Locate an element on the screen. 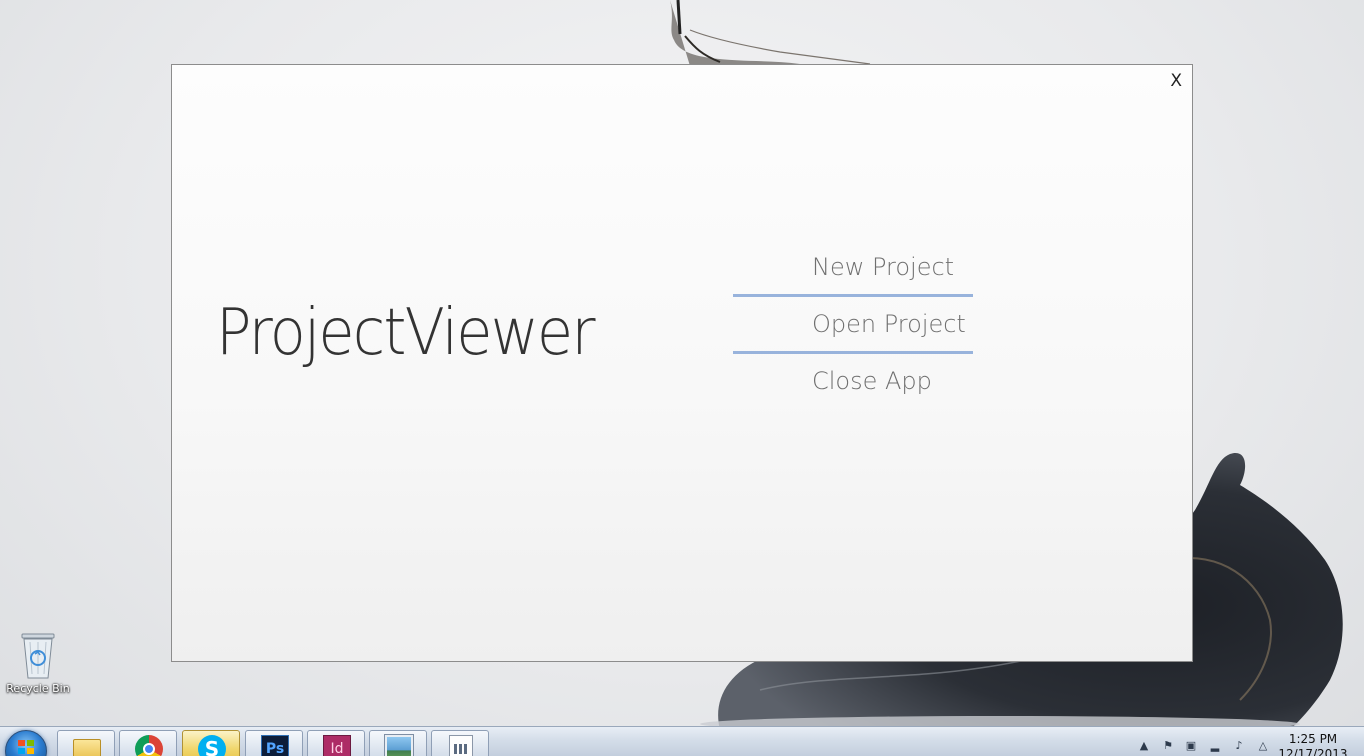 Image resolution: width=1364 pixels, height=756 pixels. show-hidden-icons-icon: ▲ is located at coordinates (1144, 746).